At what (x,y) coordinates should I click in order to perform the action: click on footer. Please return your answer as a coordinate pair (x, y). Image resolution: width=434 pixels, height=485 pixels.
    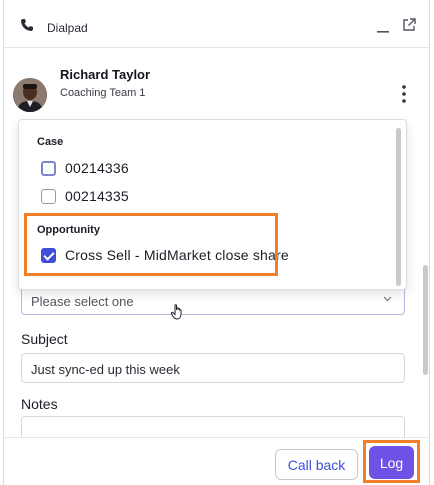
    Looking at the image, I should click on (216, 461).